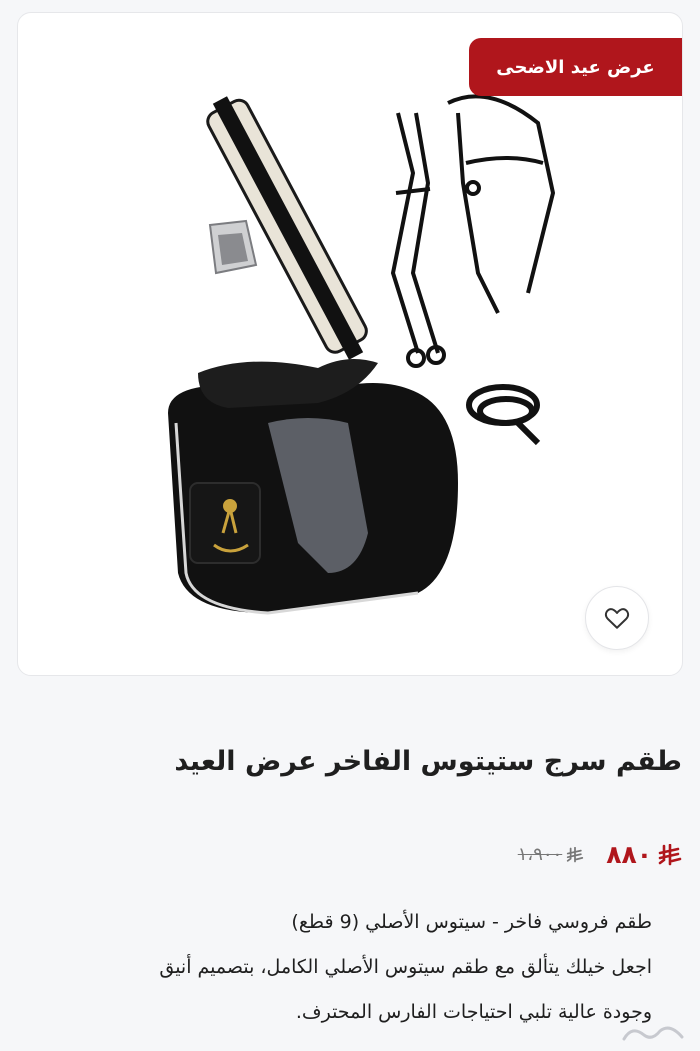 The image size is (700, 1051). I want to click on promo-badge: عرض عيد الاضحى, so click(575, 67).